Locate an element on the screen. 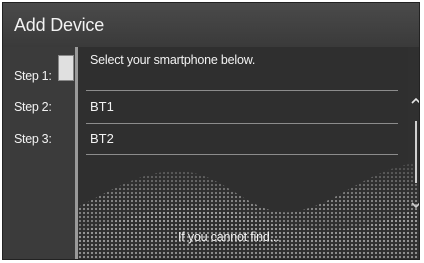 The height and width of the screenshot is (263, 424). step-1-label: Step 1: is located at coordinates (33, 76).